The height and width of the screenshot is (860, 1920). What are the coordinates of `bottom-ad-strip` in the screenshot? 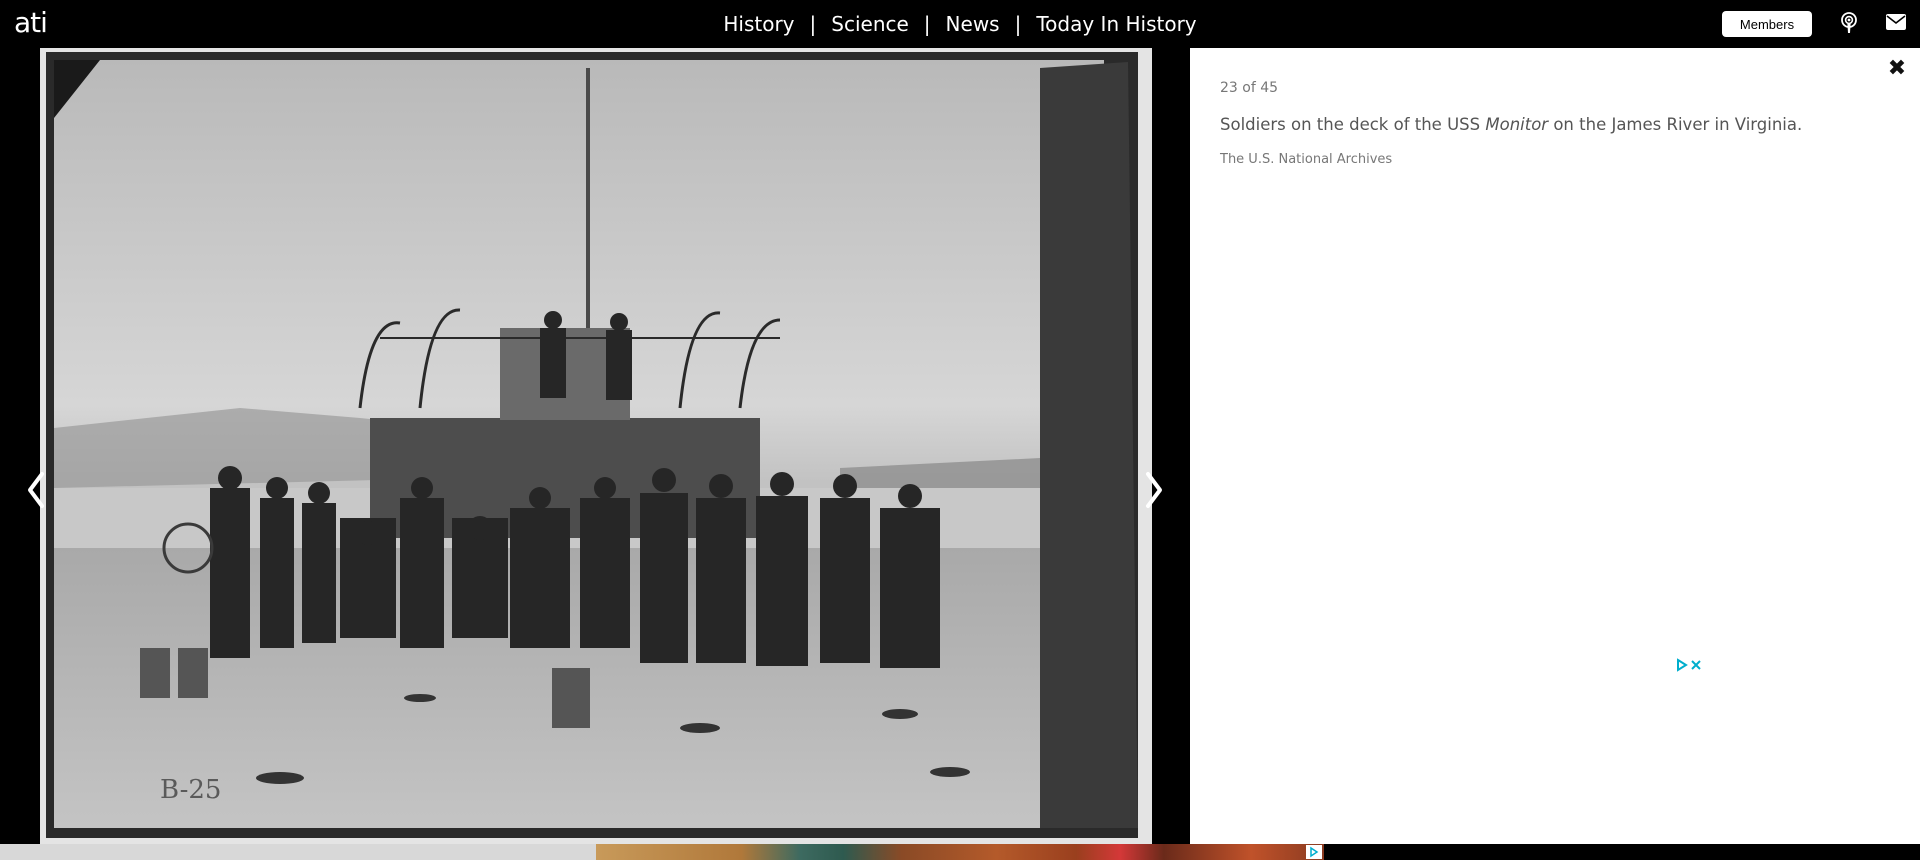 It's located at (960, 852).